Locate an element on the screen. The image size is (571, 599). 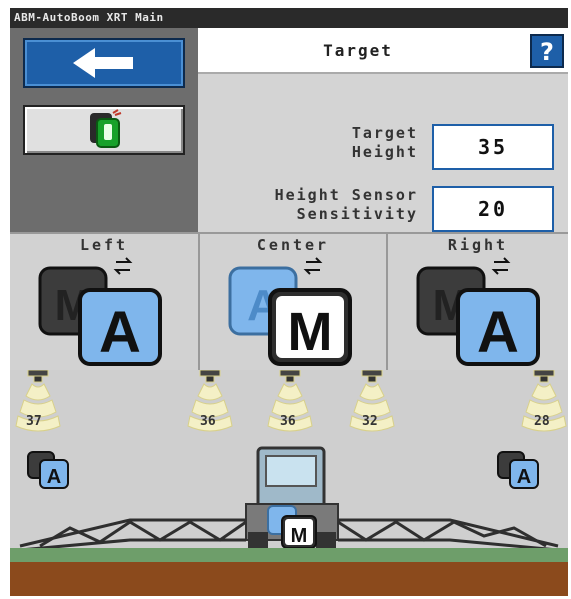
field-auto-mode-right-icon: A is located at coordinates (518, 470).